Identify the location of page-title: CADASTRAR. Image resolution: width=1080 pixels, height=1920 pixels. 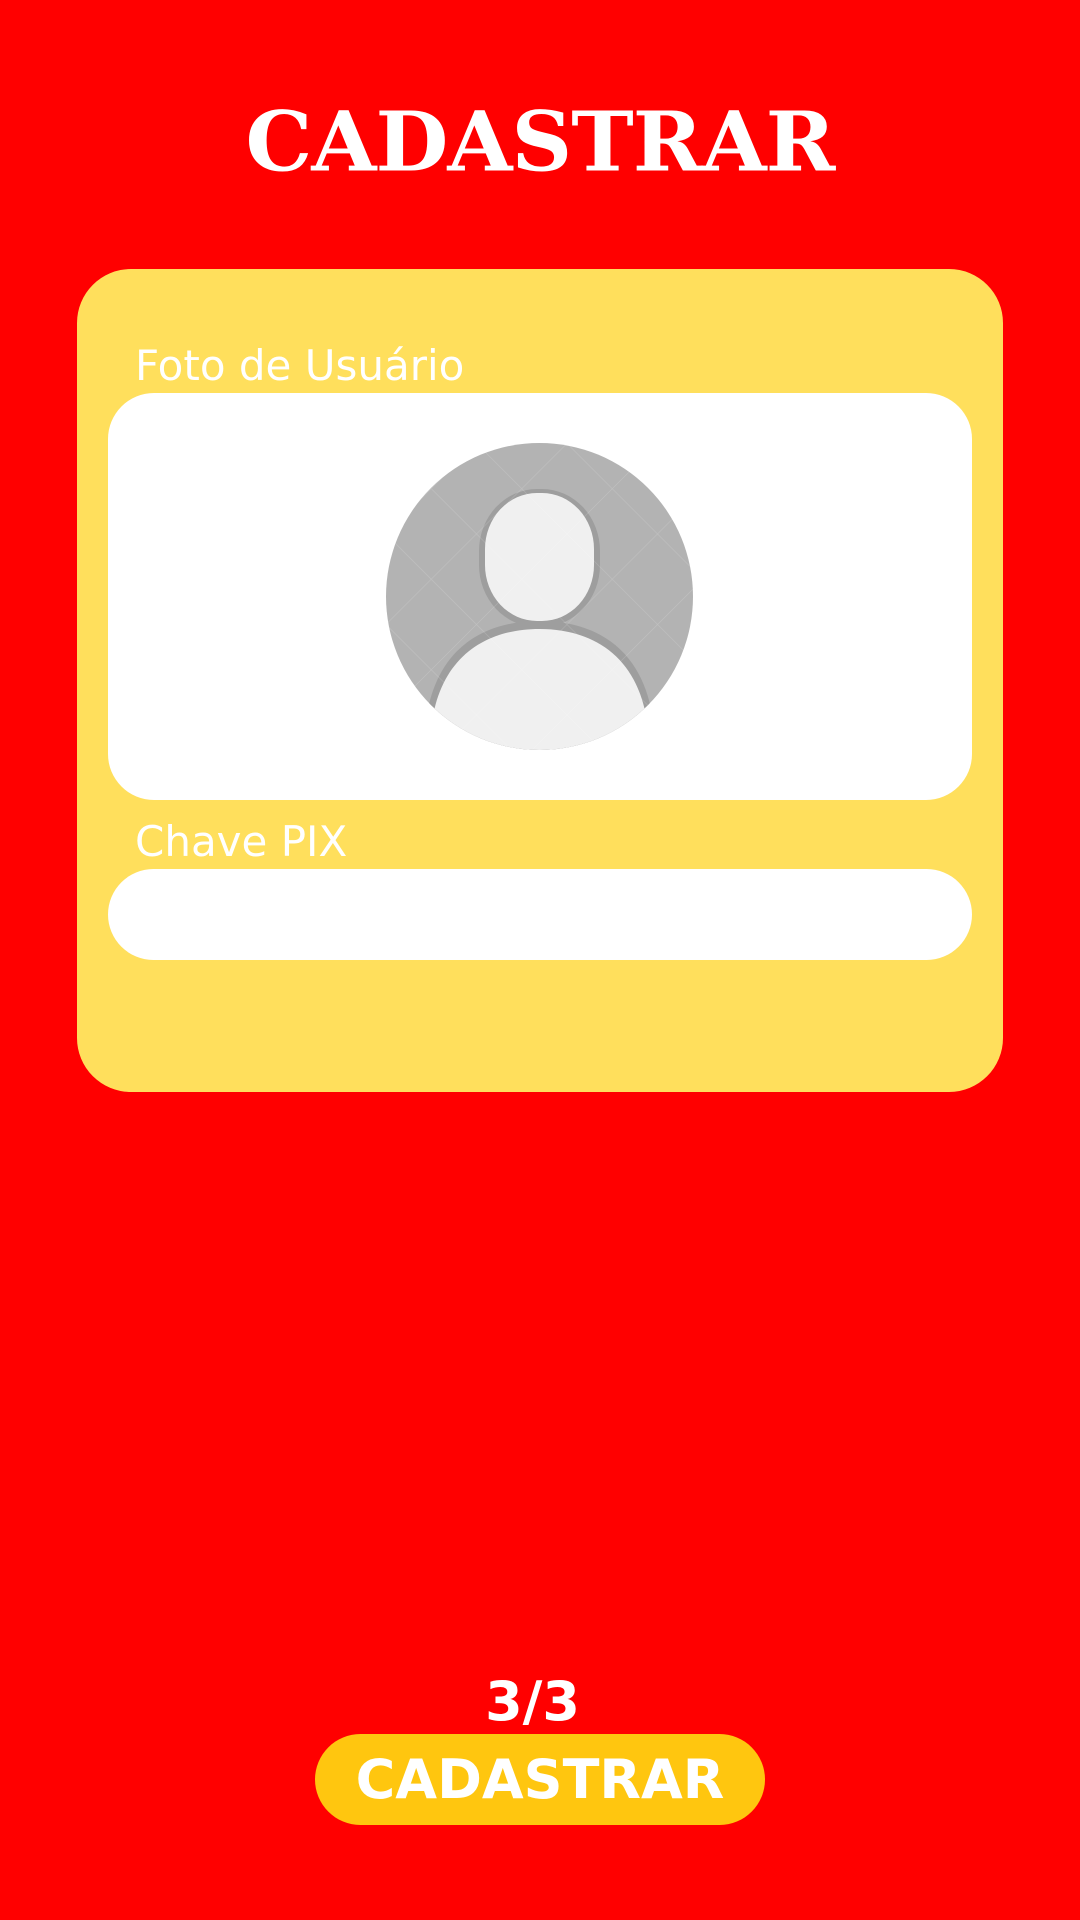
(540, 142).